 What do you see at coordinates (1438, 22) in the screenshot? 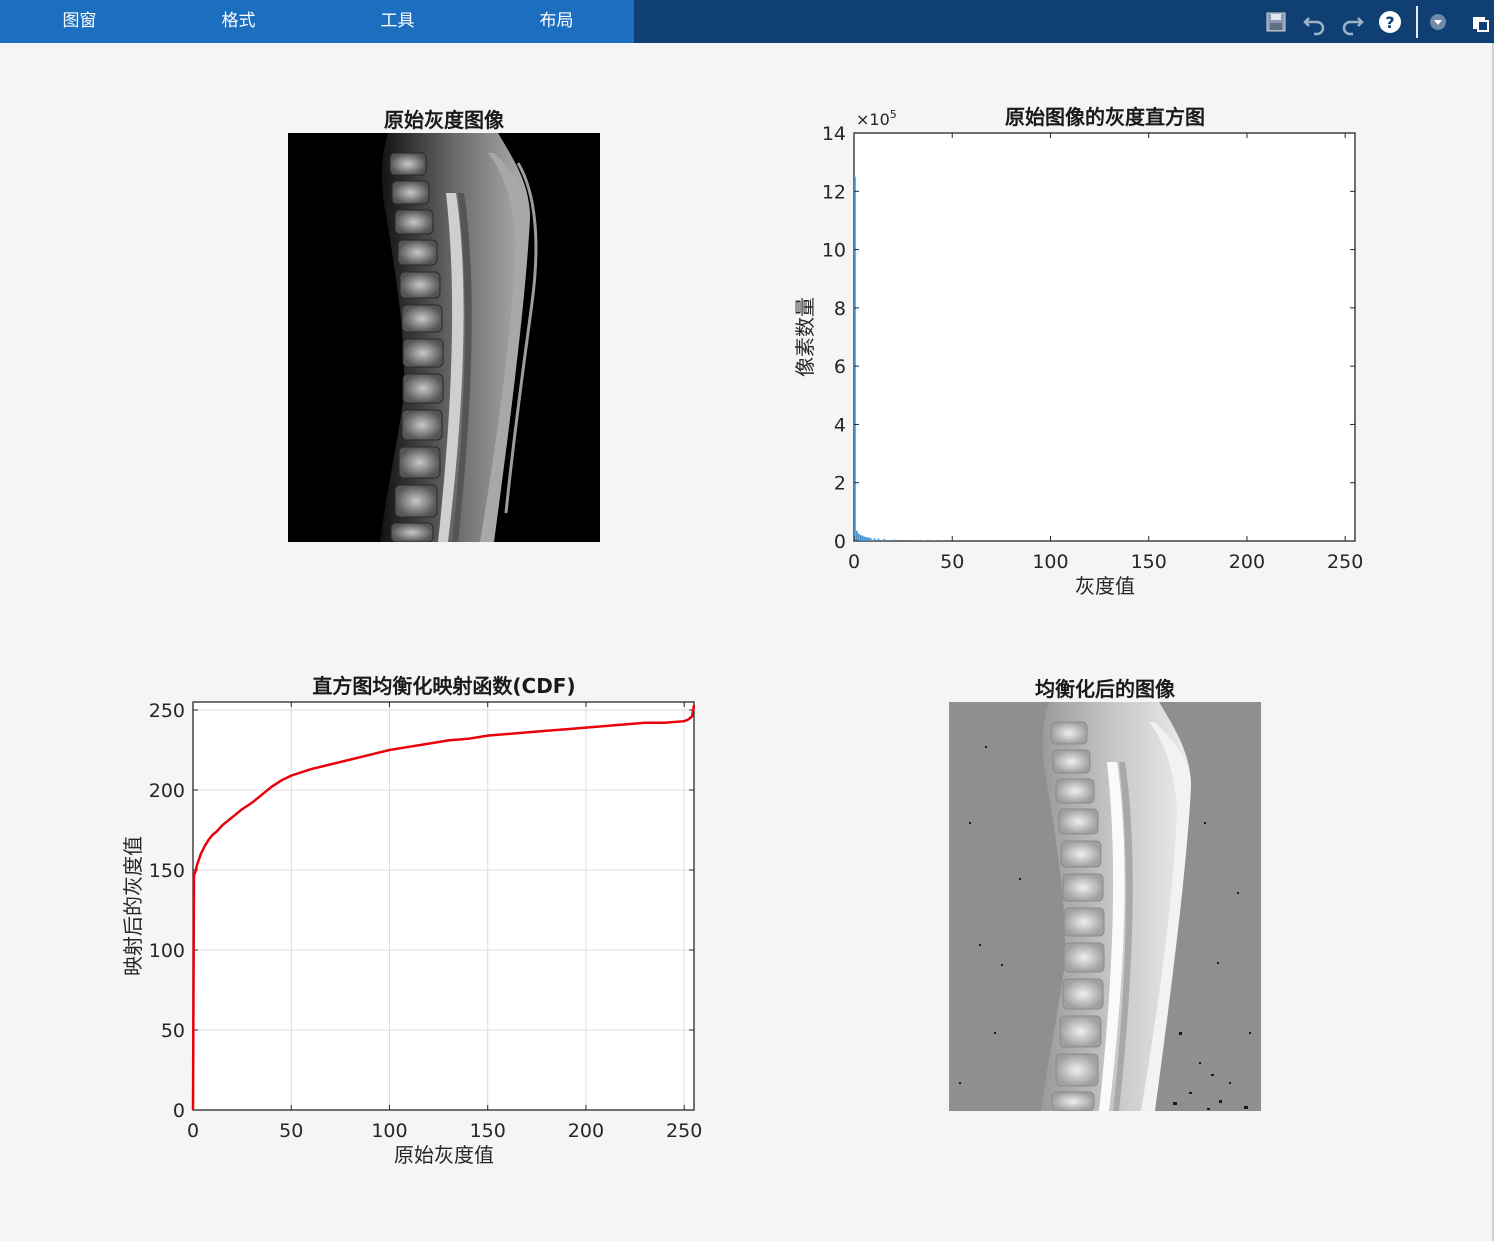
I see `dropdown-icon` at bounding box center [1438, 22].